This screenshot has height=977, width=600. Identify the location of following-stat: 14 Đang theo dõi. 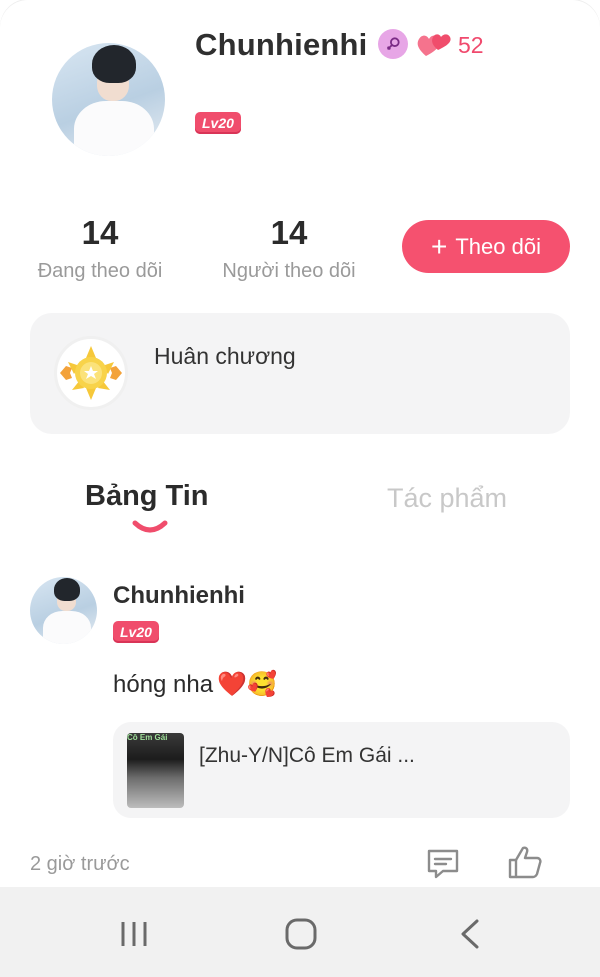
(100, 248).